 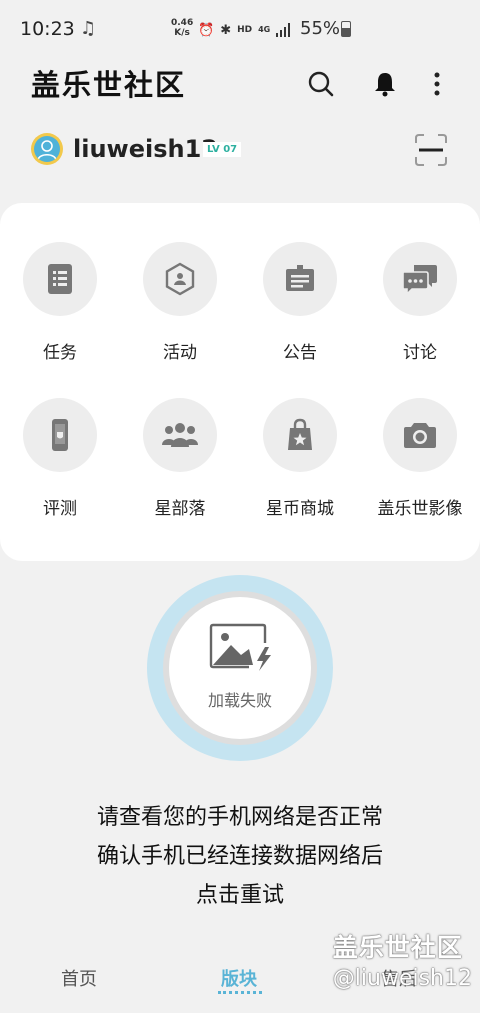 What do you see at coordinates (240, 992) in the screenshot?
I see `active-indicator` at bounding box center [240, 992].